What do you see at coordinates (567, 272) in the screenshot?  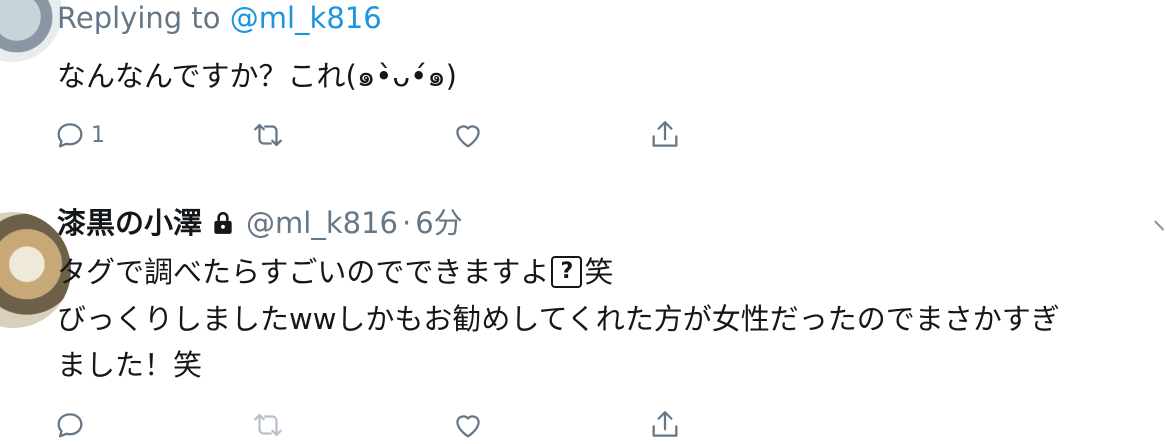 I see `question-box-glyph: ?` at bounding box center [567, 272].